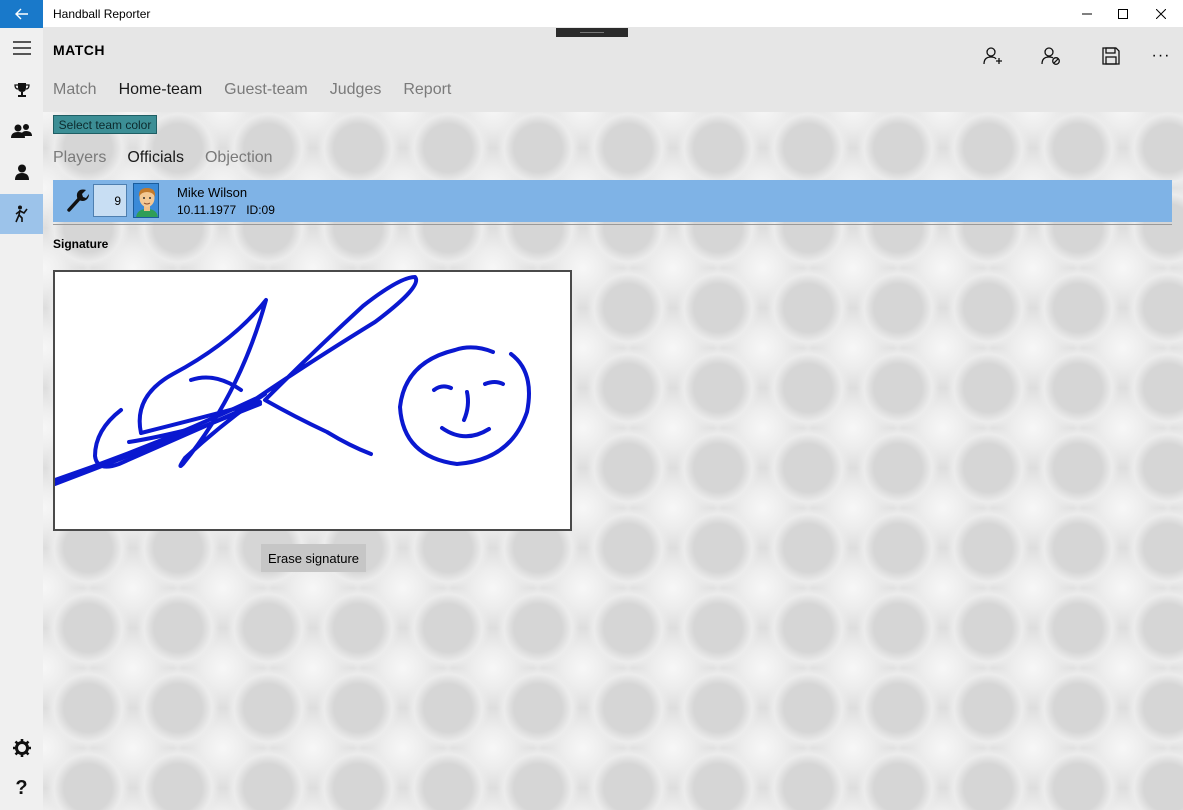 This screenshot has height=810, width=1183. I want to click on official-info: 10.11.1977 ID:09, so click(226, 210).